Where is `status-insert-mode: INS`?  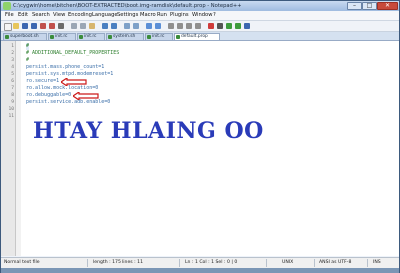
status-insert-mode: INS is located at coordinates (377, 262).